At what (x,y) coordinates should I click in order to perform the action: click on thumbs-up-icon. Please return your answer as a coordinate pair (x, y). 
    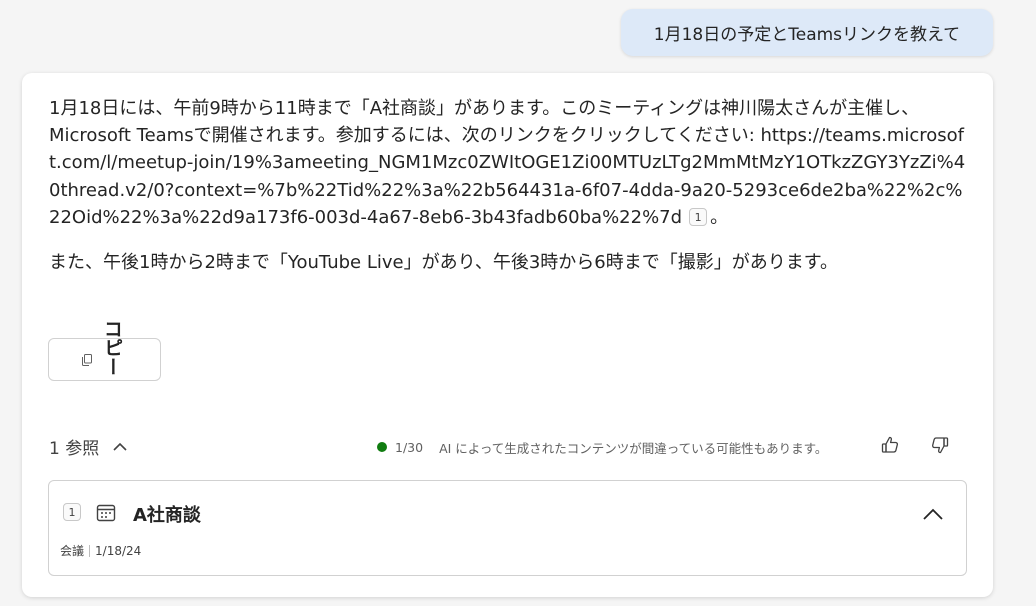
    Looking at the image, I should click on (890, 444).